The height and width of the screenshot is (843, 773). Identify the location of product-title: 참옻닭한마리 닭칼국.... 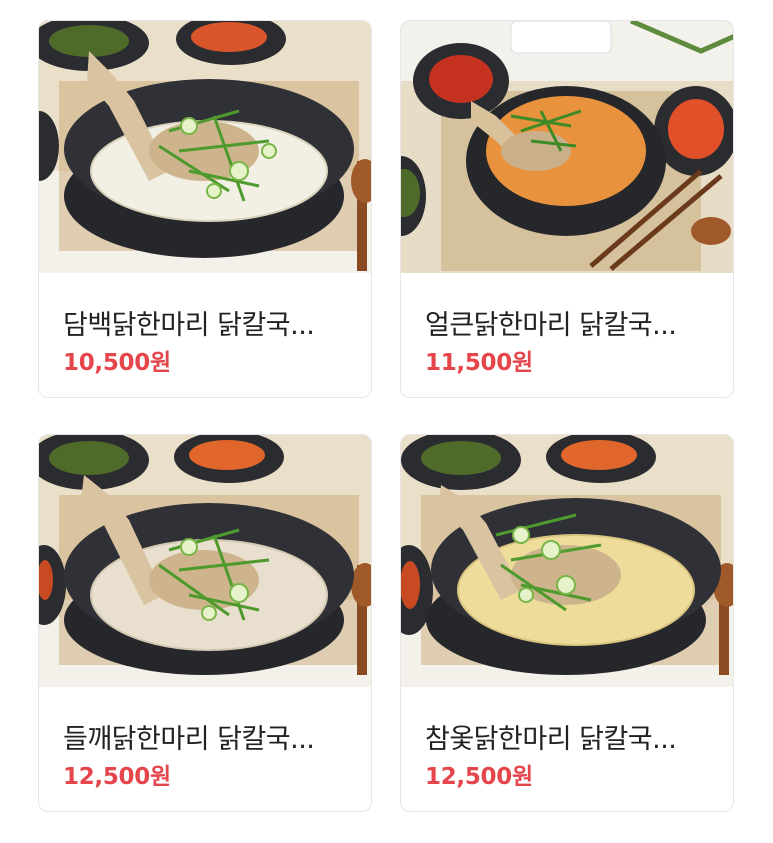
(575, 736).